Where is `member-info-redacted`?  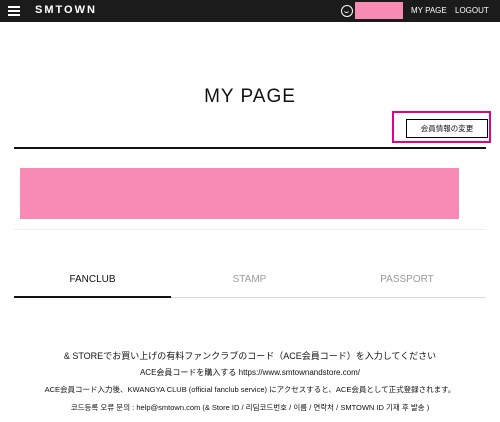
member-info-redacted is located at coordinates (239, 193).